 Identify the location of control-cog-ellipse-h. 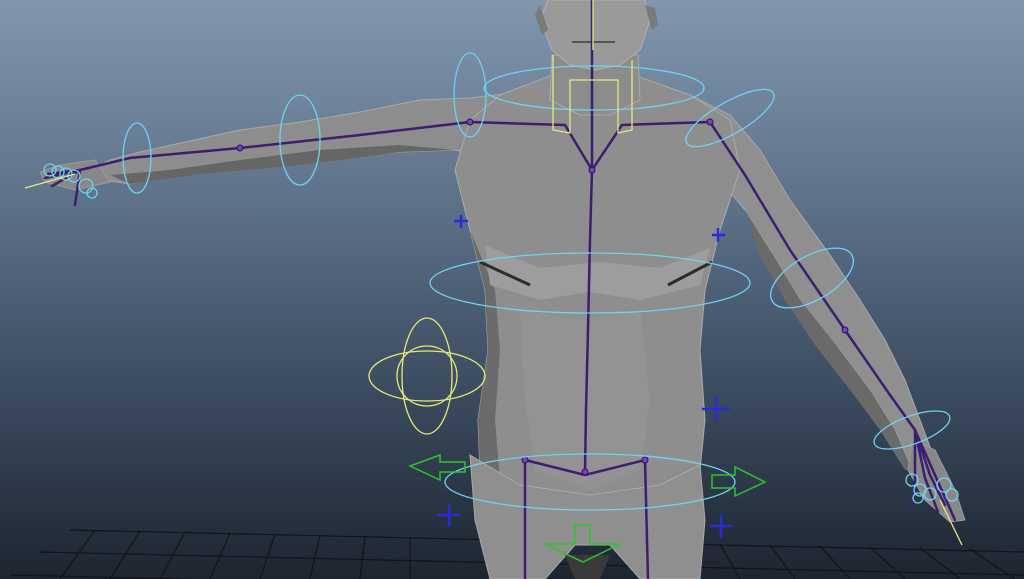
(427, 376).